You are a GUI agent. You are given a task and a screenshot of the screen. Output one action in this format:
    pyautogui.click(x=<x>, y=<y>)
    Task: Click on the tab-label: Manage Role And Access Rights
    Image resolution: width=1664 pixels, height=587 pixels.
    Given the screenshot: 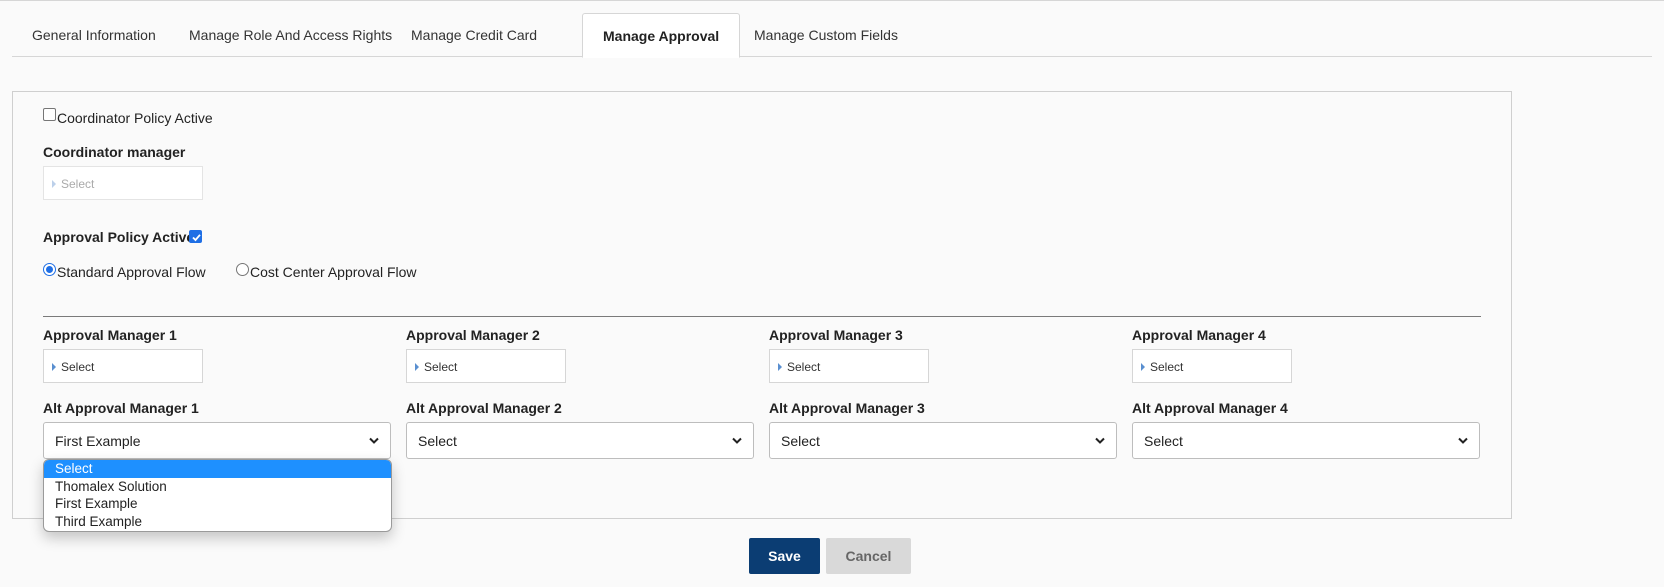 What is the action you would take?
    pyautogui.click(x=291, y=35)
    